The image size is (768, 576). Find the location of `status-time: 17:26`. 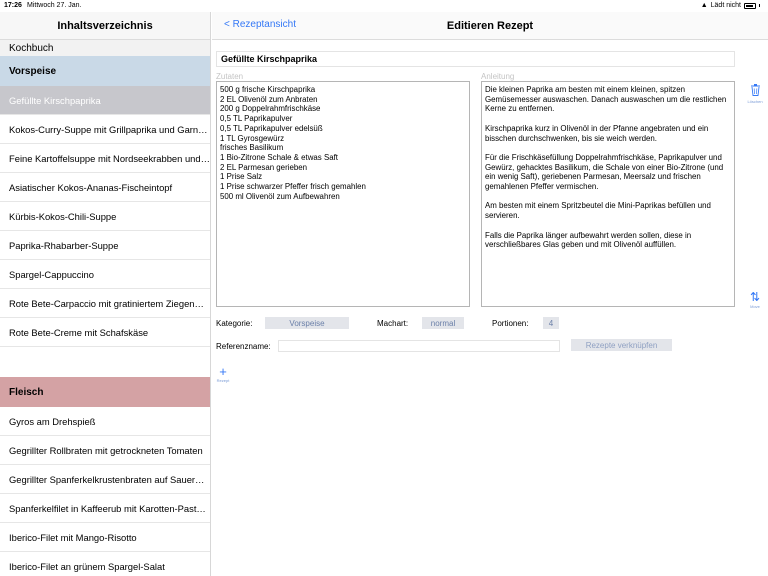

status-time: 17:26 is located at coordinates (13, 5).